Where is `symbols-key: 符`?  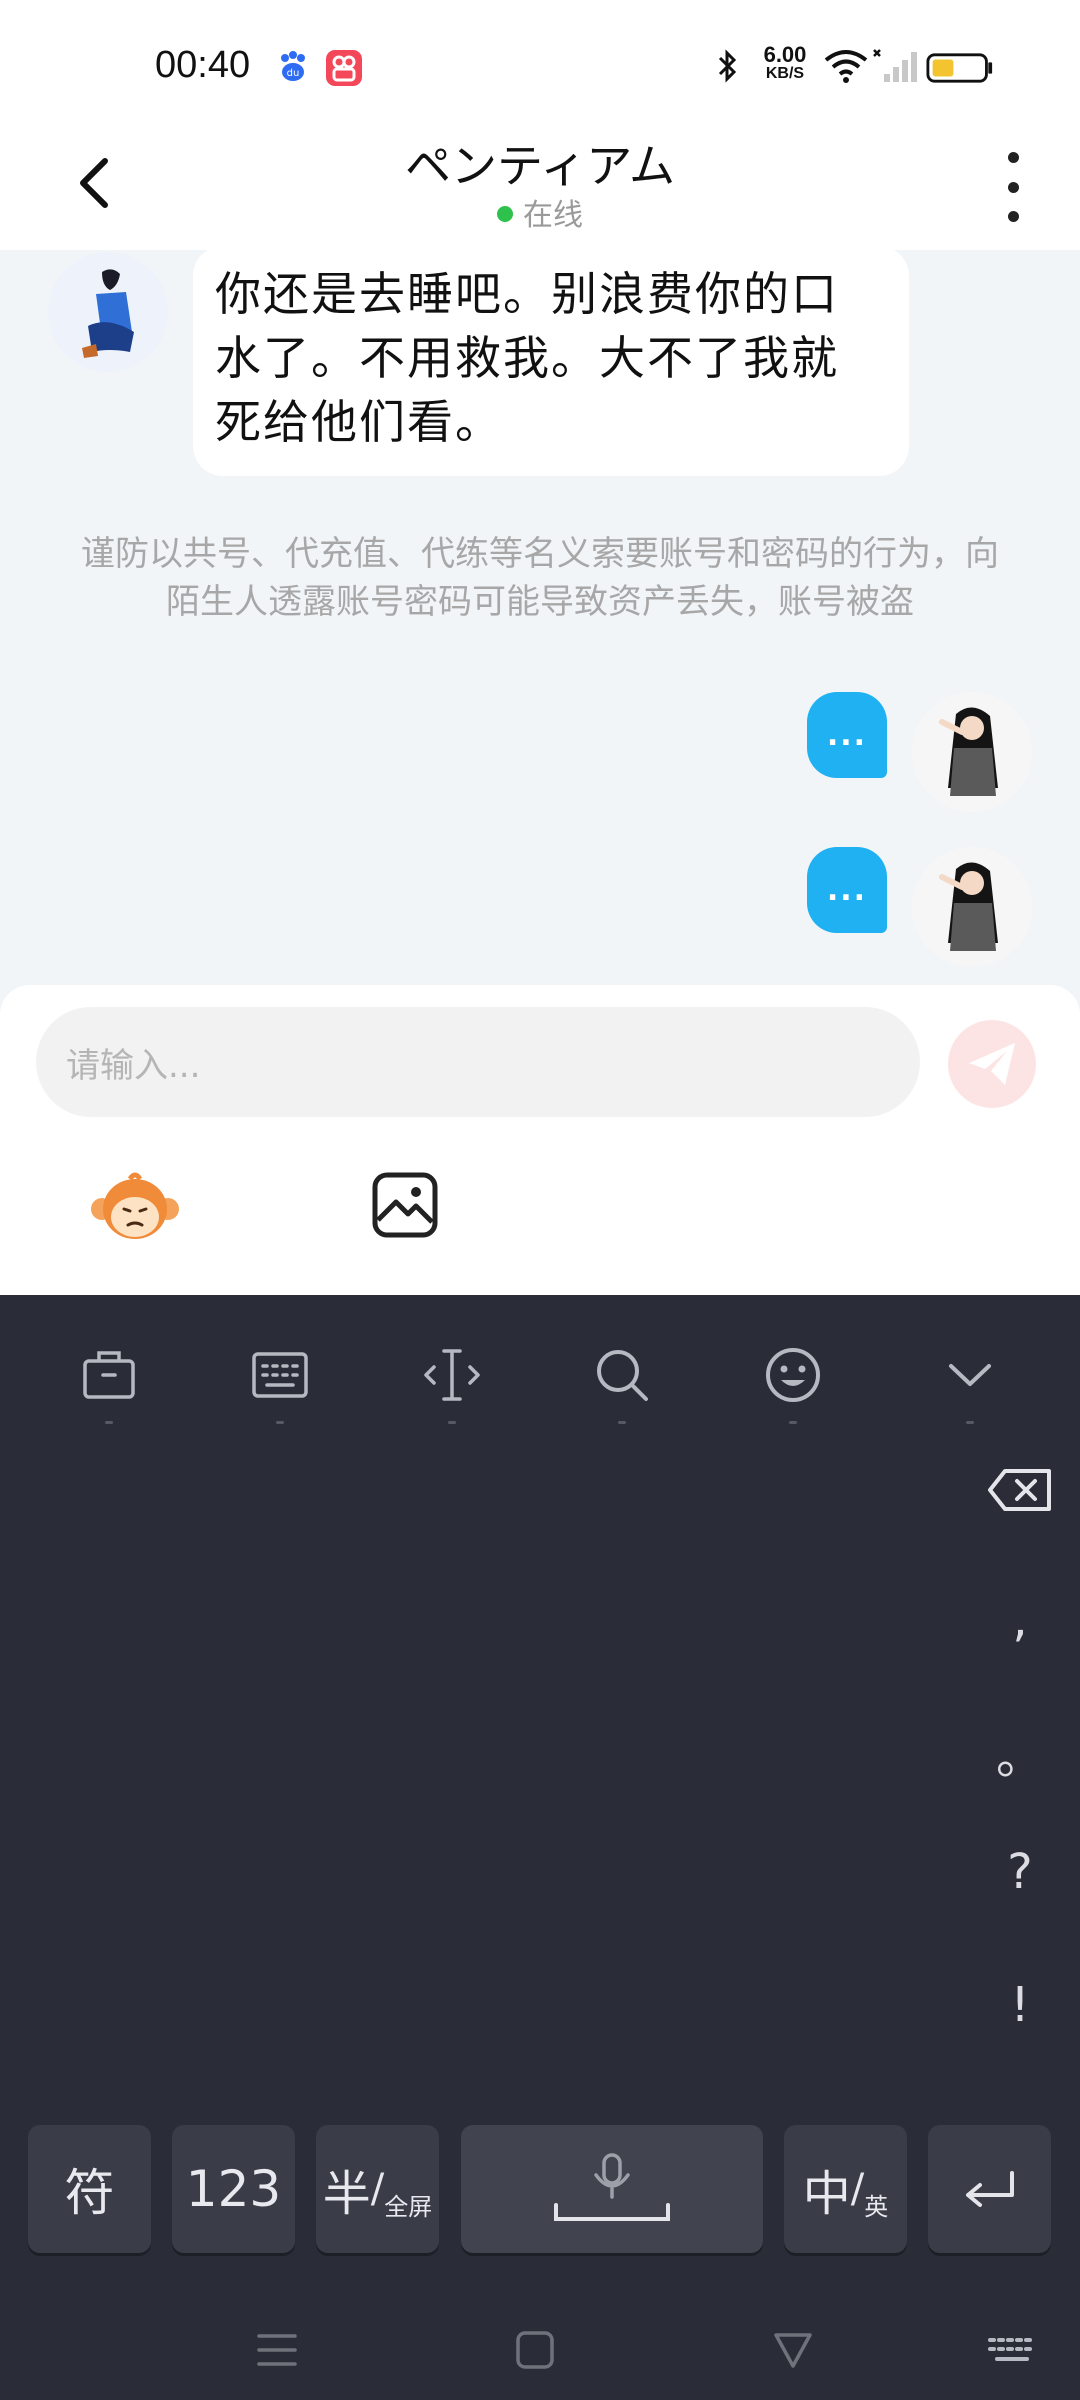 symbols-key: 符 is located at coordinates (89, 2189).